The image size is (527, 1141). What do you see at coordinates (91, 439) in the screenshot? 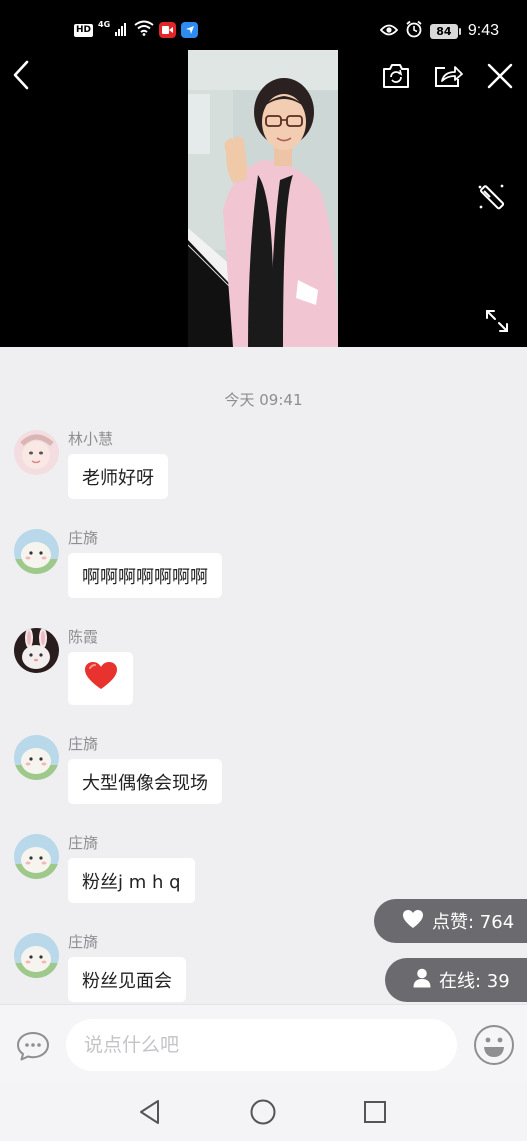
I see `message-sender: 林小慧` at bounding box center [91, 439].